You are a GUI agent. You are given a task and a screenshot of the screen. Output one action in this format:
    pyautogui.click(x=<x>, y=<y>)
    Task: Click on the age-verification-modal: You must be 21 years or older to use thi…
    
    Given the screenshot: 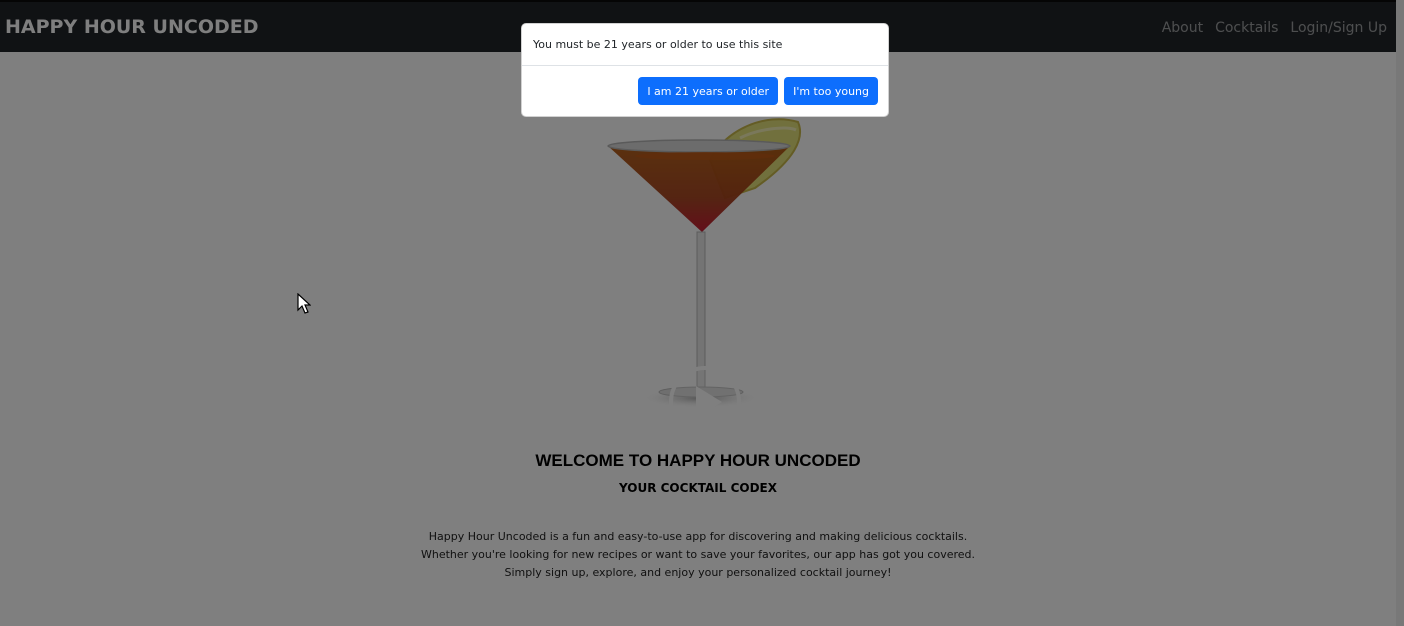 What is the action you would take?
    pyautogui.click(x=705, y=70)
    